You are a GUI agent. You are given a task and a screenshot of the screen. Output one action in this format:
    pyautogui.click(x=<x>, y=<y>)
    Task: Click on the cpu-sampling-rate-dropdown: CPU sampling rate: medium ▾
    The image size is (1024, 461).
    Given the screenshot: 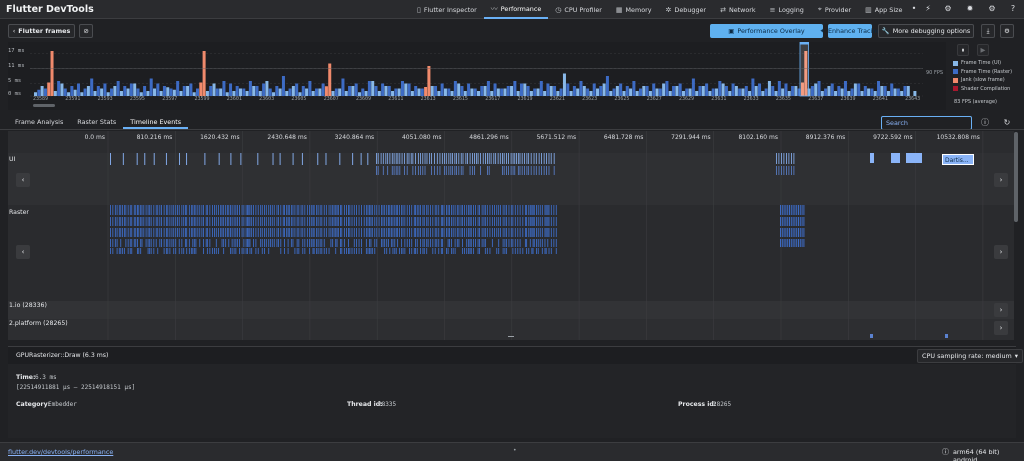 What is the action you would take?
    pyautogui.click(x=970, y=356)
    